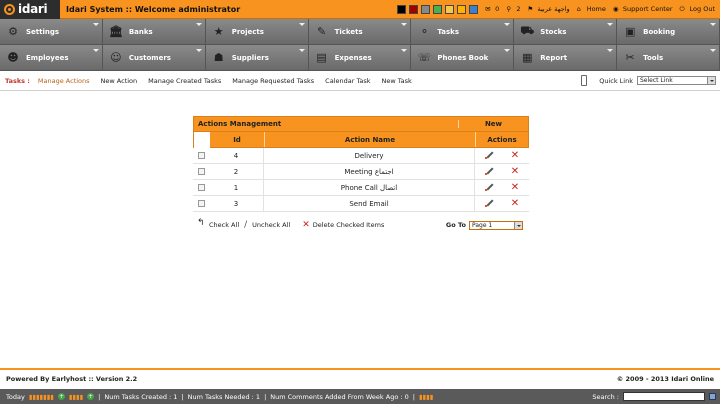  What do you see at coordinates (448, 31) in the screenshot?
I see `nav-label: Tasks` at bounding box center [448, 31].